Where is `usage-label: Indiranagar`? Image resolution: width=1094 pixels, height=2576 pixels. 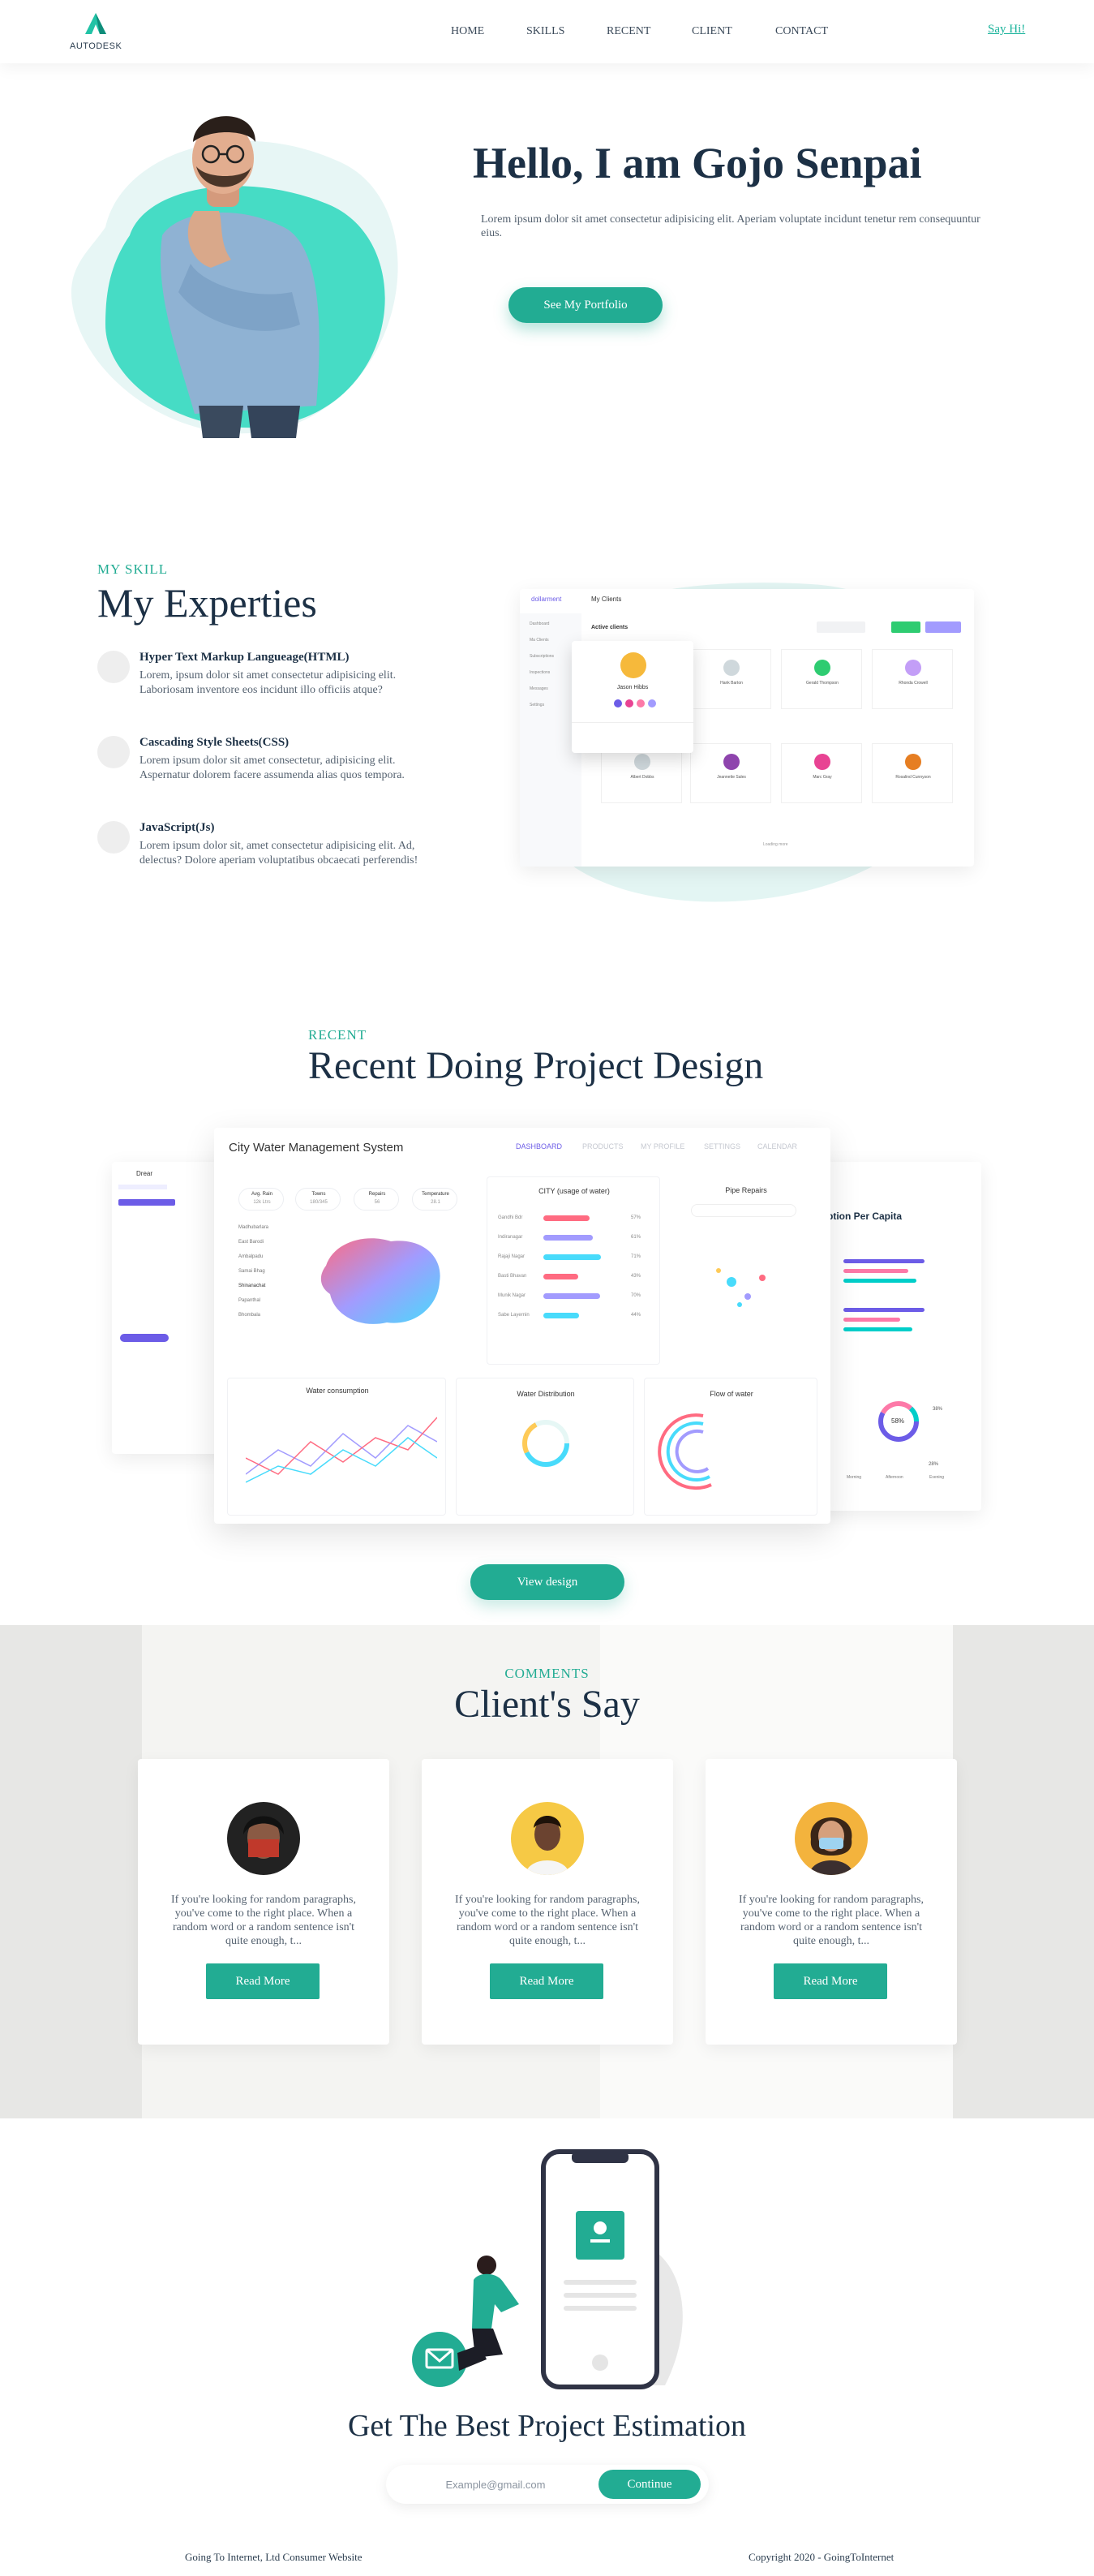 usage-label: Indiranagar is located at coordinates (510, 1237).